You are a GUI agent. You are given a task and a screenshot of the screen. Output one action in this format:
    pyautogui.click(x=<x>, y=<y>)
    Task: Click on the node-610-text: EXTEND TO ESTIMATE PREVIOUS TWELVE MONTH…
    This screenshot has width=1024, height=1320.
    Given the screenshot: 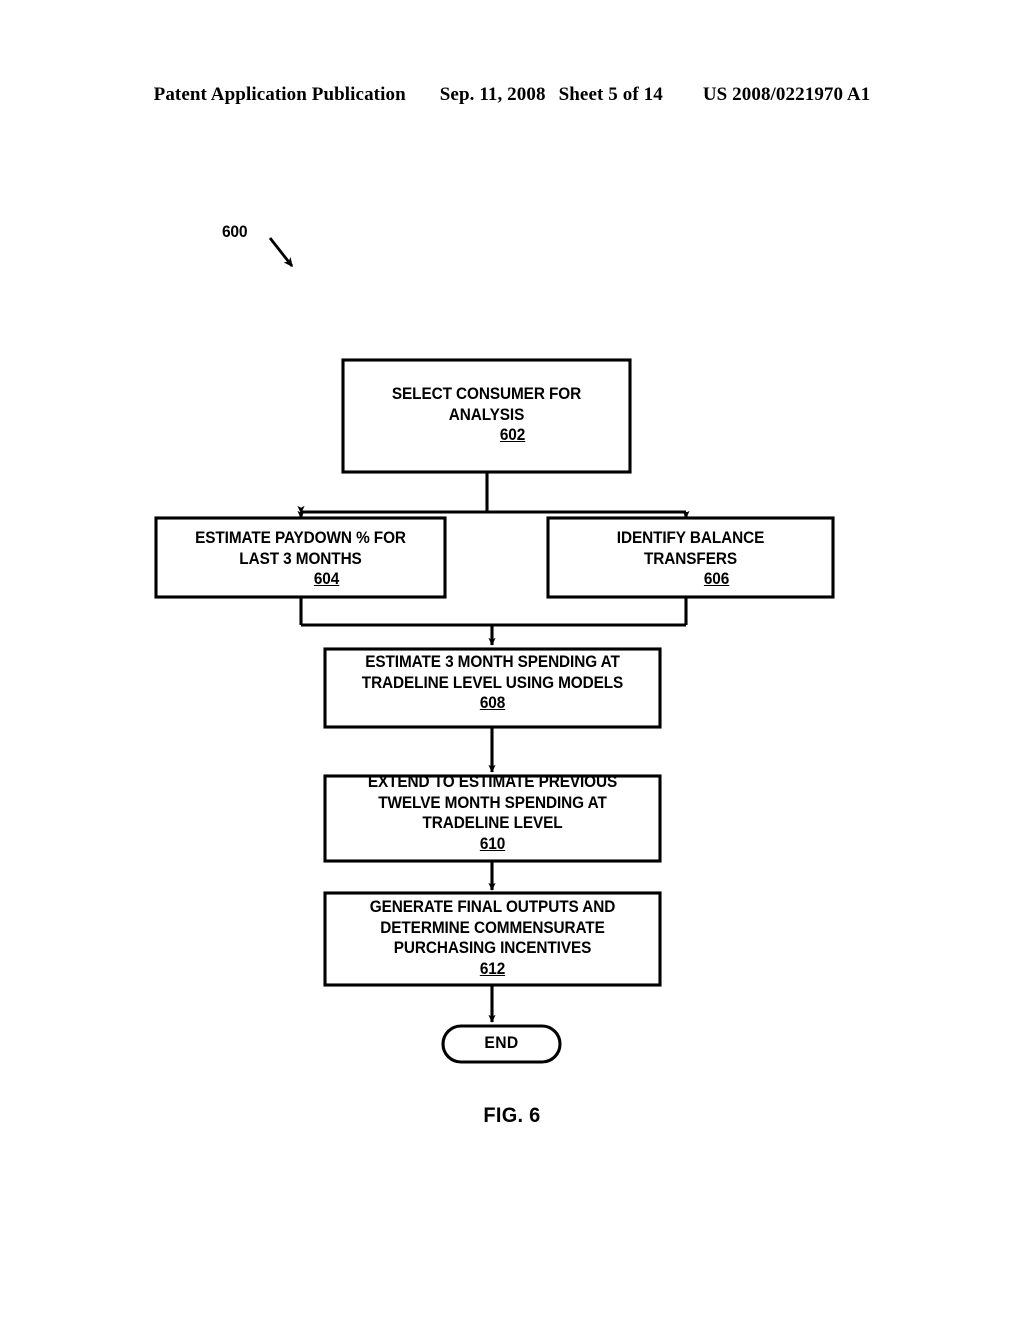 What is the action you would take?
    pyautogui.click(x=493, y=813)
    